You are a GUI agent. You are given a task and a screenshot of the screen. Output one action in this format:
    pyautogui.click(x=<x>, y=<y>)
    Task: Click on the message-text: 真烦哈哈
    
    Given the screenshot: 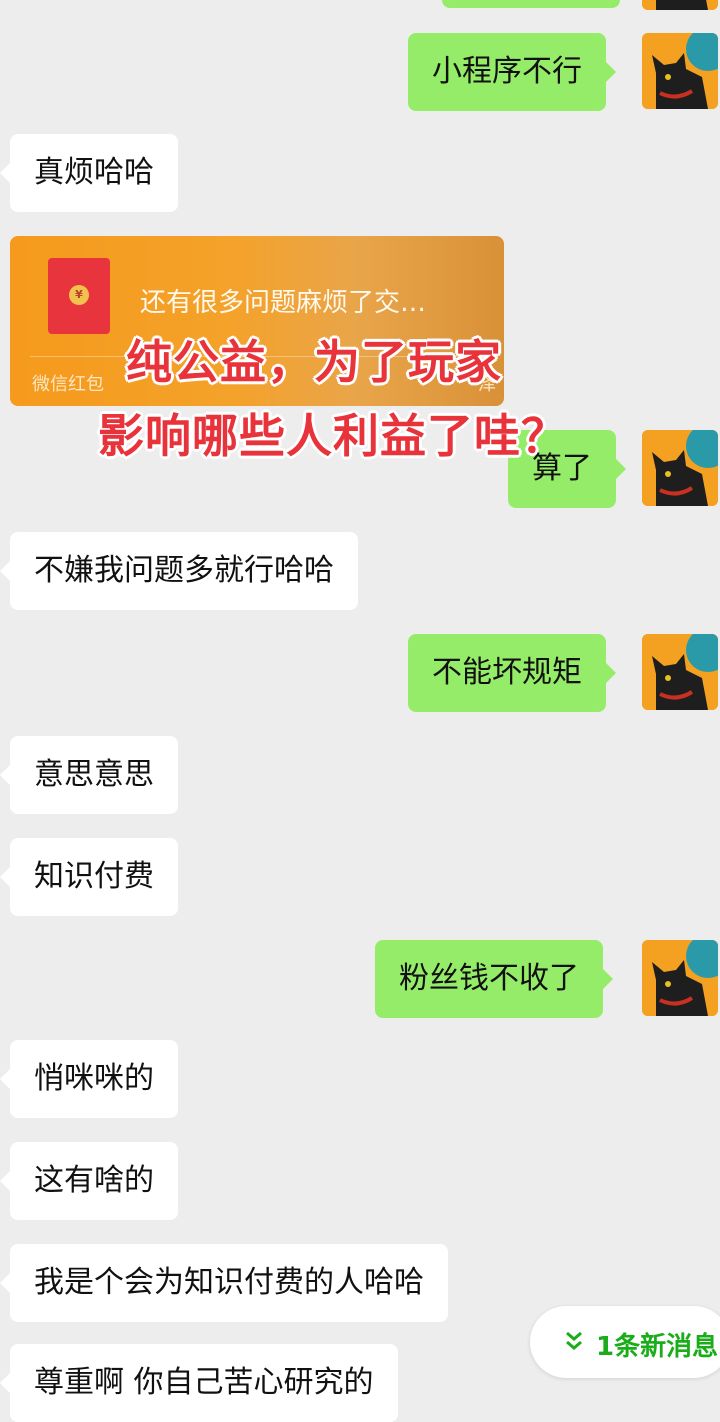 What is the action you would take?
    pyautogui.click(x=94, y=172)
    